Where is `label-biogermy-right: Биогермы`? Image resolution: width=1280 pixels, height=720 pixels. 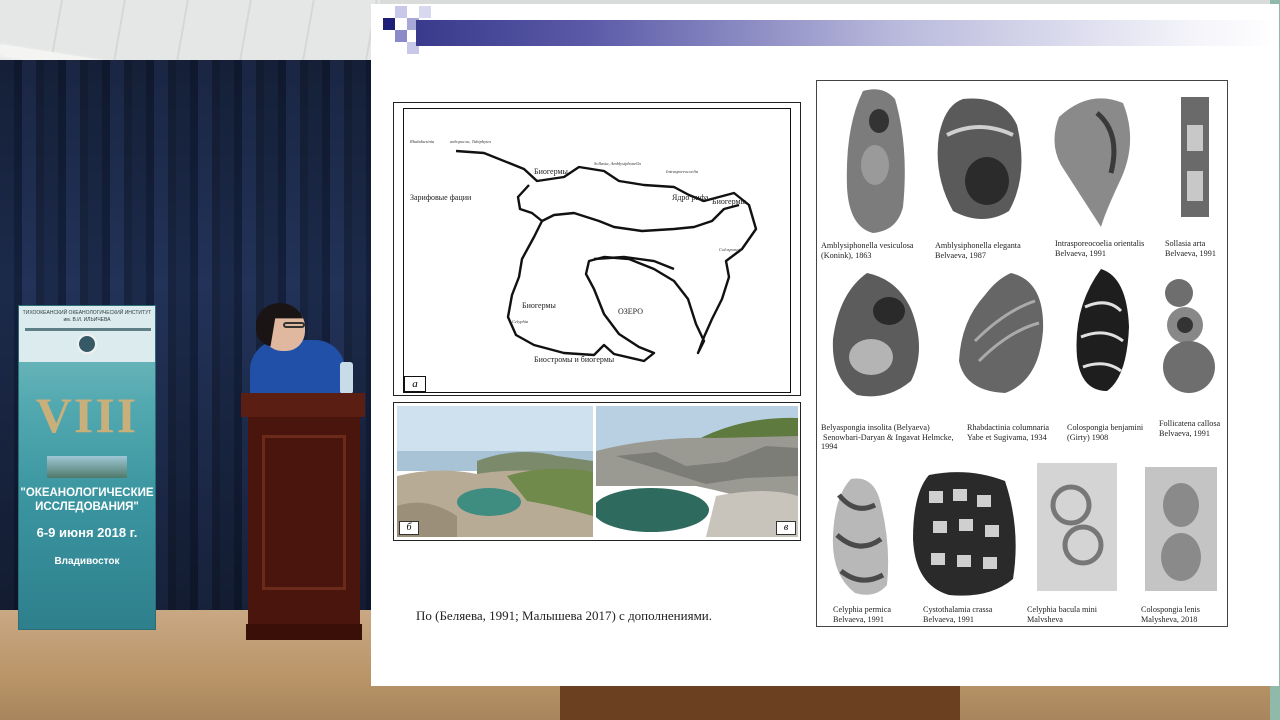
label-biogermy-right: Биогермы is located at coordinates (729, 201).